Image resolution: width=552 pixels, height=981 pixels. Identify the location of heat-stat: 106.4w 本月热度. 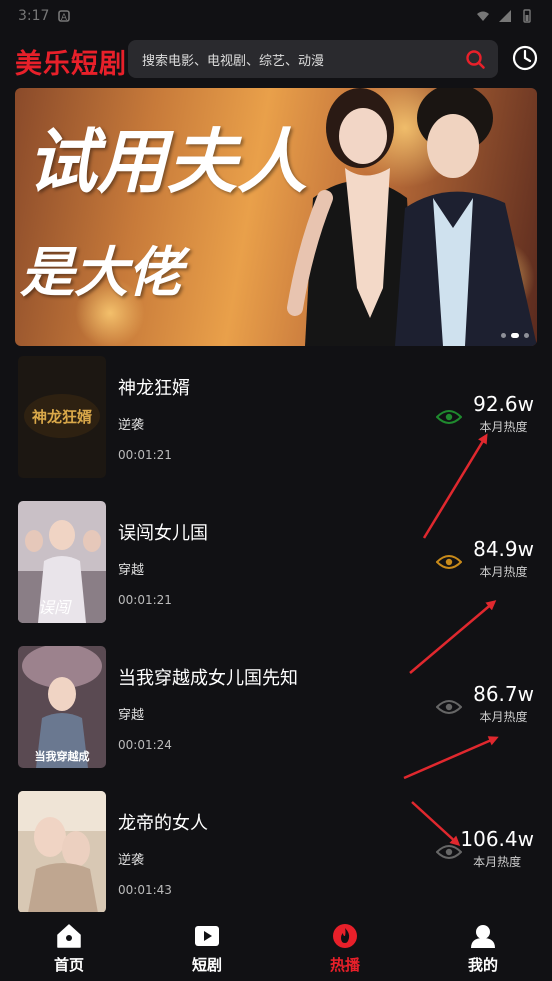
(497, 848).